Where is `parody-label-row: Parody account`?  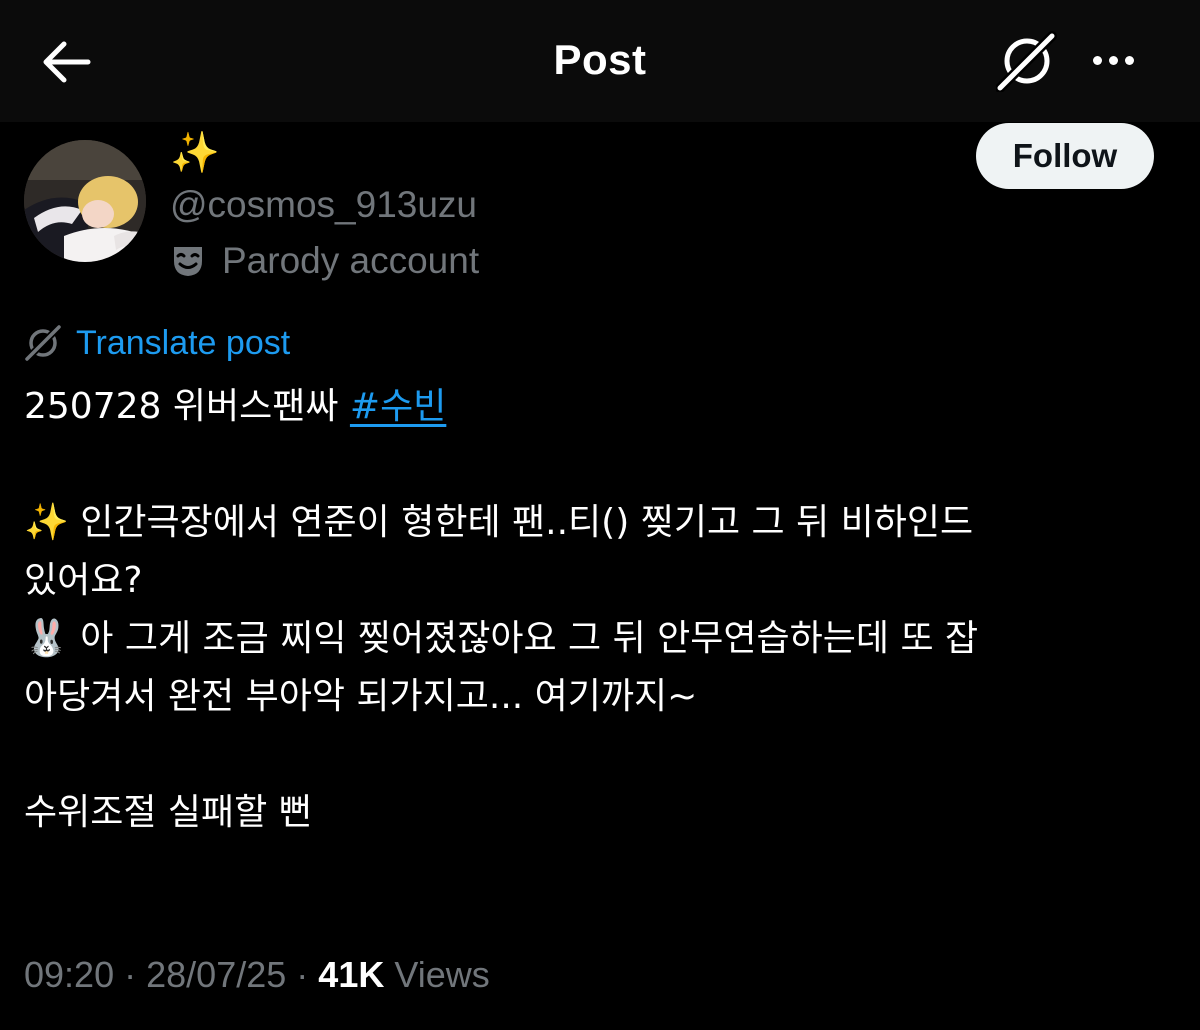
parody-label-row: Parody account is located at coordinates (324, 261).